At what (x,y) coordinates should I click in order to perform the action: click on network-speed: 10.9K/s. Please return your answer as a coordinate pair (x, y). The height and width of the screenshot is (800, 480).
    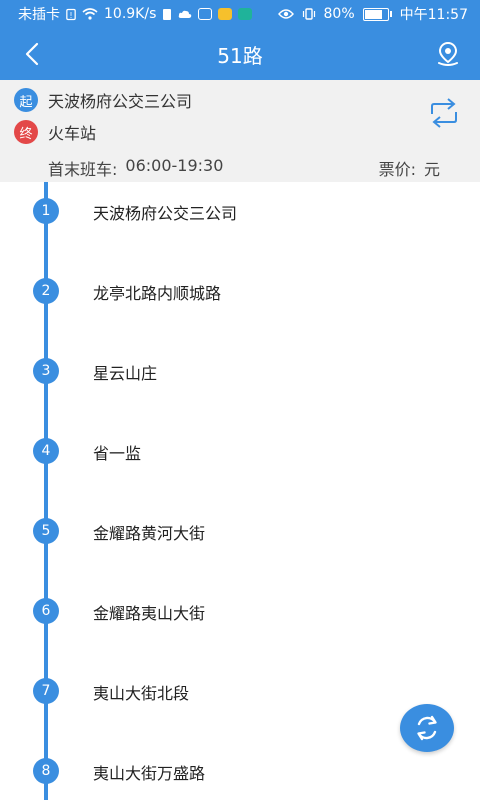
    Looking at the image, I should click on (130, 14).